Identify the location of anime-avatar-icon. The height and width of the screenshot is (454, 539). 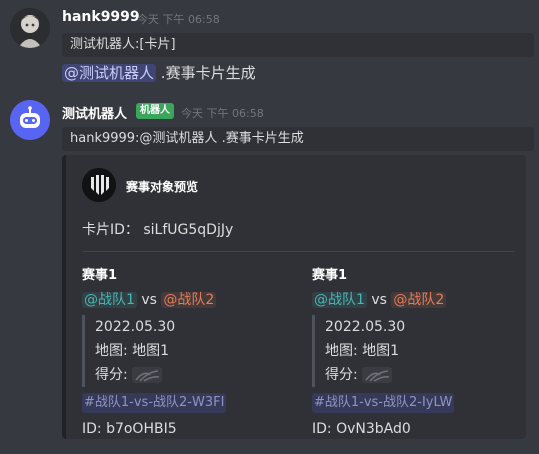
(30, 28).